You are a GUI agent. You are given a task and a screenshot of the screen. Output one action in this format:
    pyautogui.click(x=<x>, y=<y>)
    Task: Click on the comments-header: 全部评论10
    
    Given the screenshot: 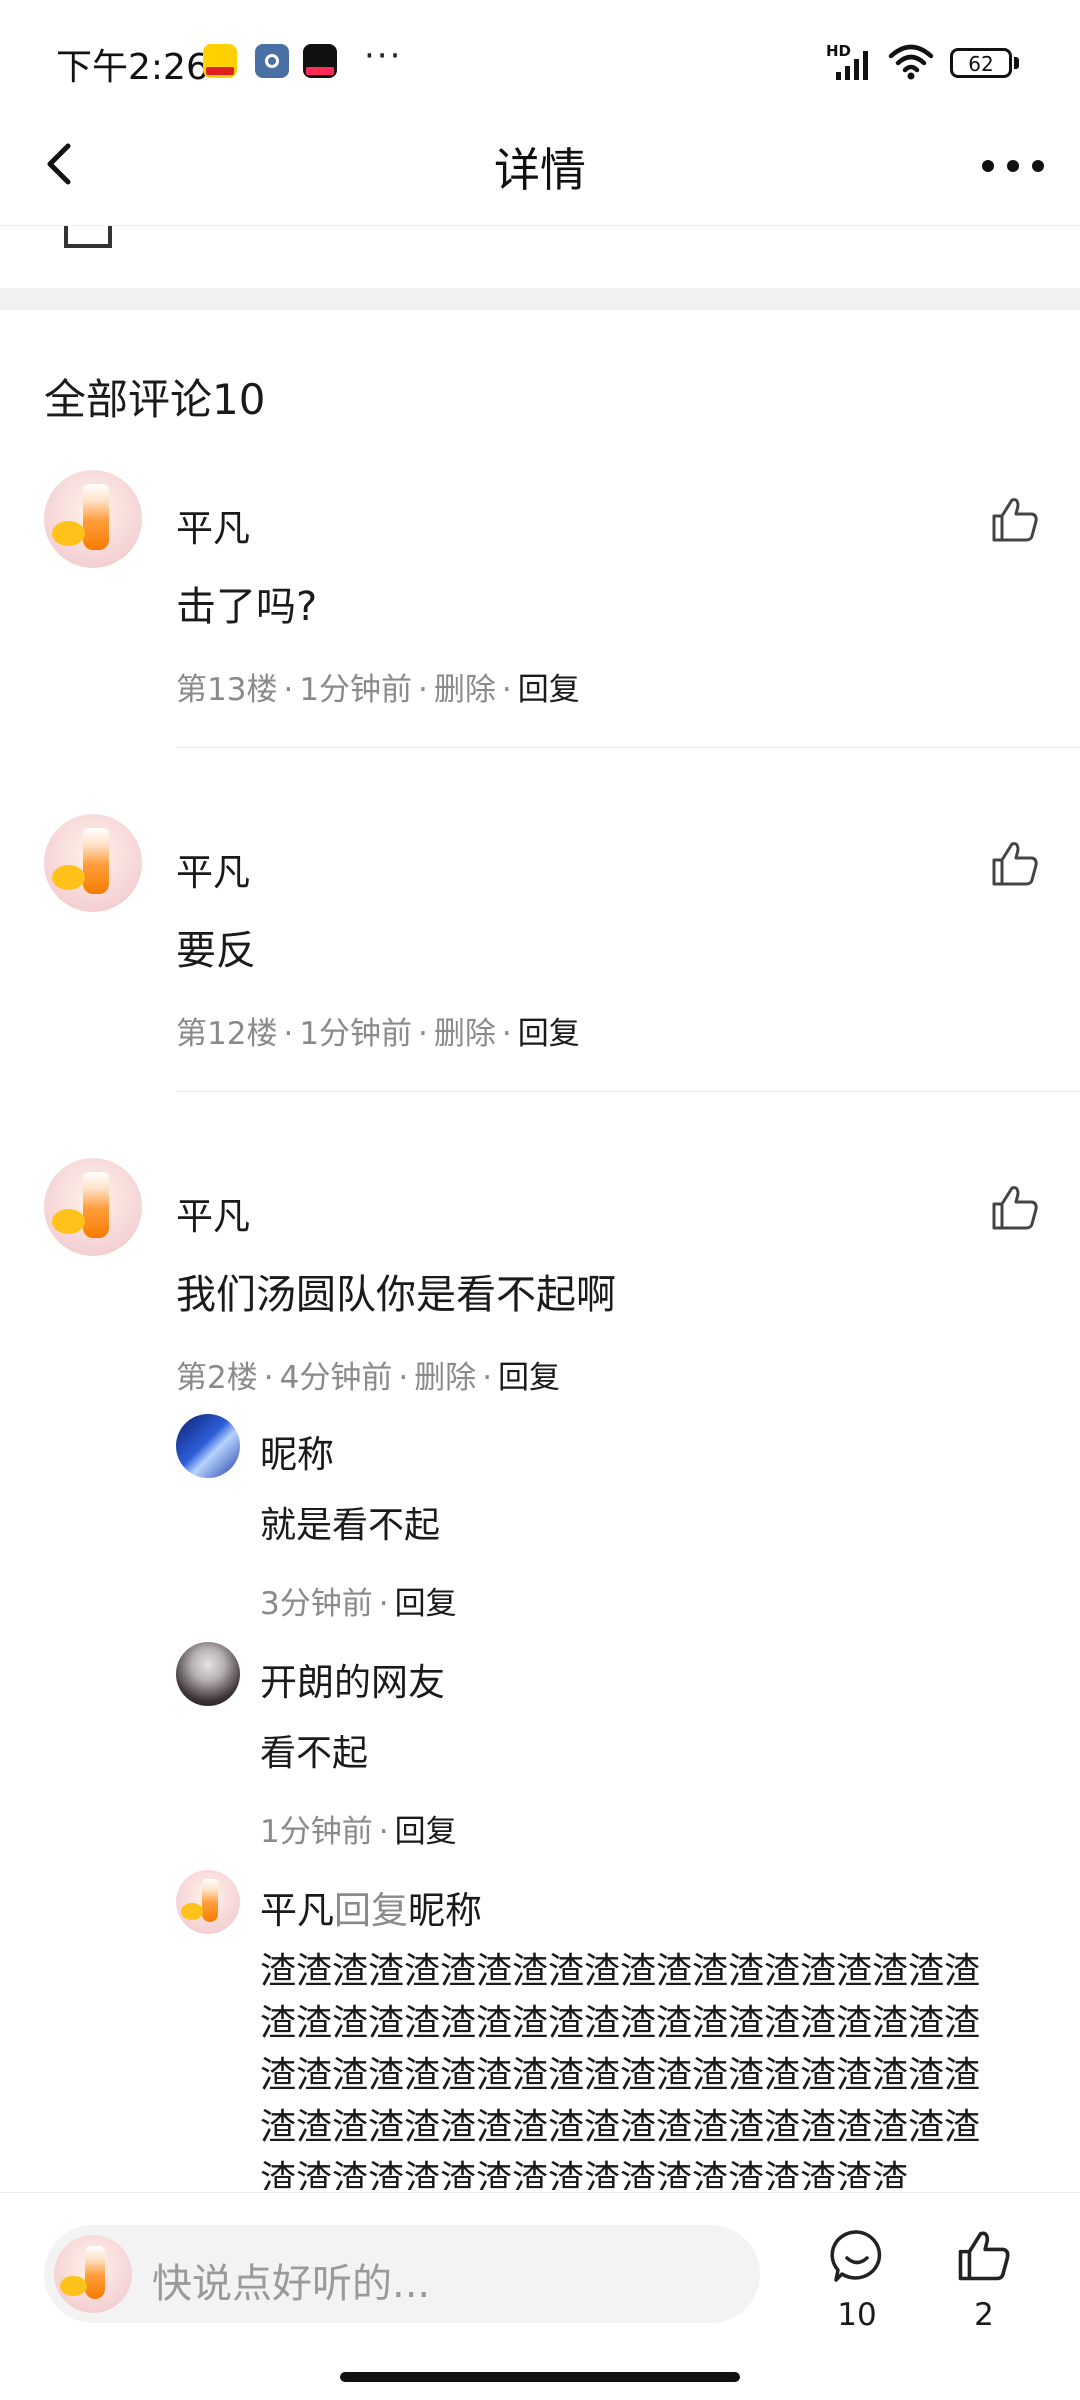 What is the action you would take?
    pyautogui.click(x=155, y=399)
    